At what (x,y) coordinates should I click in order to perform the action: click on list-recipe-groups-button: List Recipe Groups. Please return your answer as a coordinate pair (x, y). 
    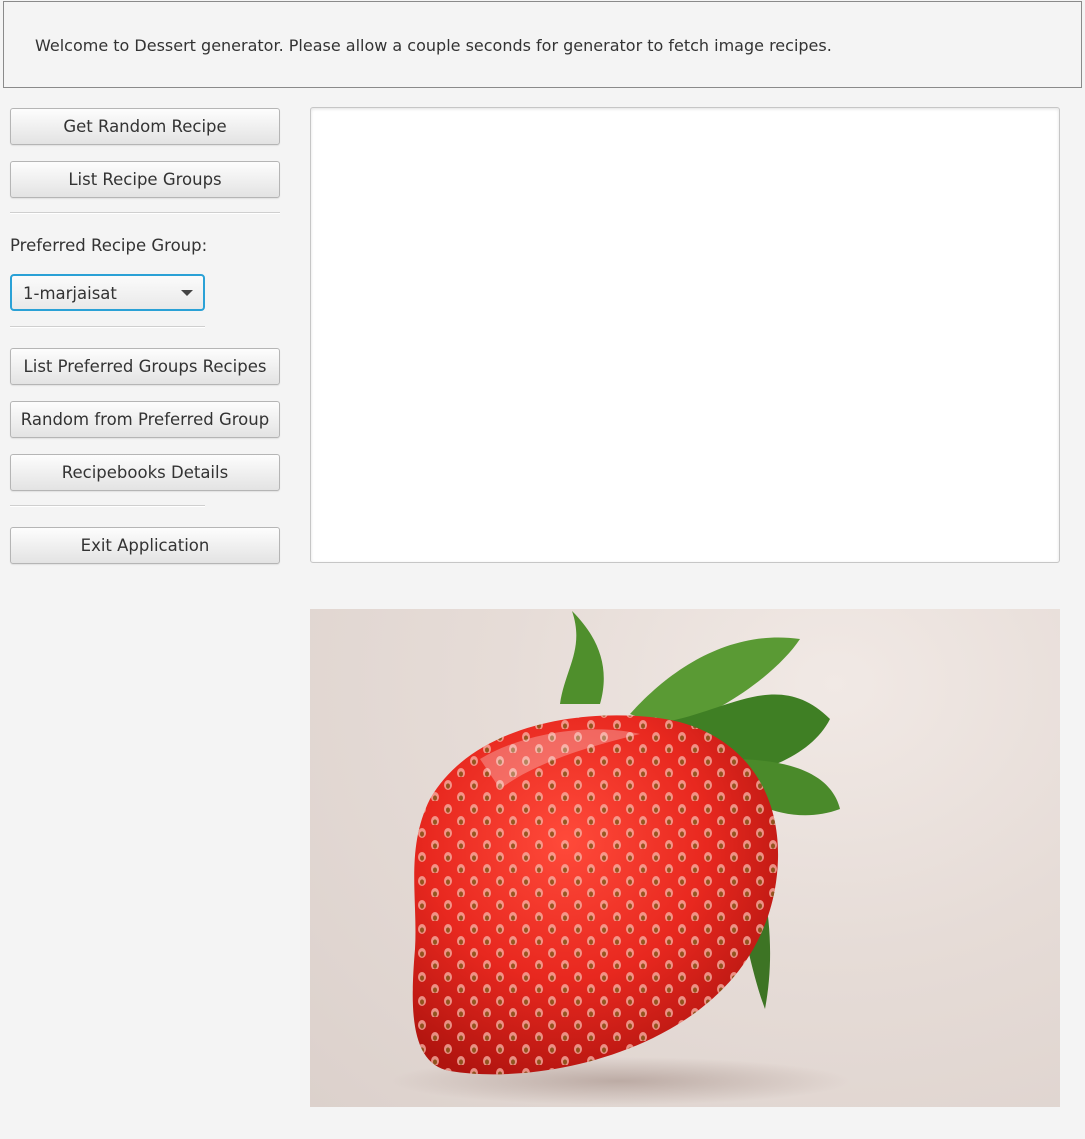
    Looking at the image, I should click on (145, 179).